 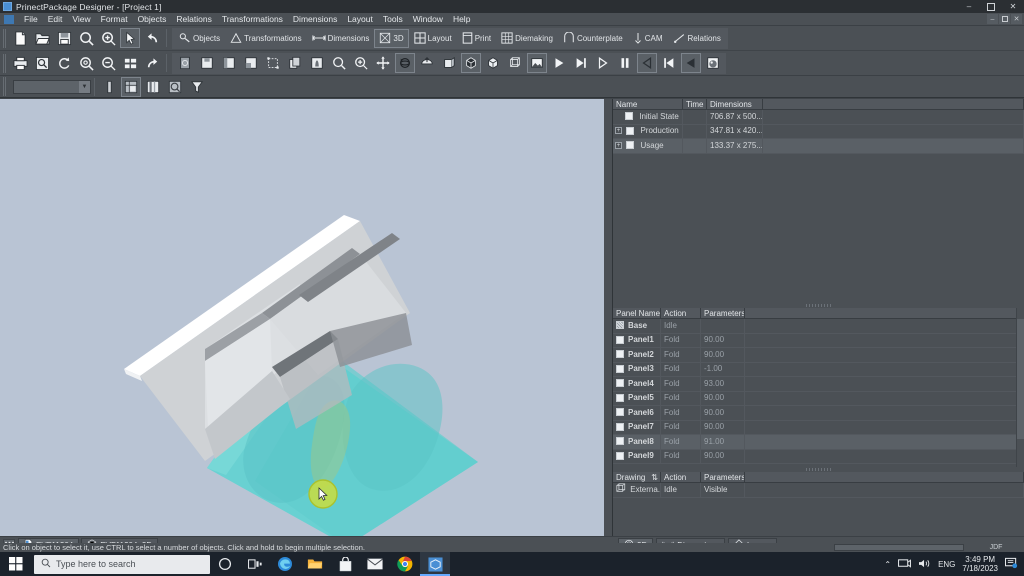 What do you see at coordinates (1013, 6) in the screenshot?
I see `close-button: ✕` at bounding box center [1013, 6].